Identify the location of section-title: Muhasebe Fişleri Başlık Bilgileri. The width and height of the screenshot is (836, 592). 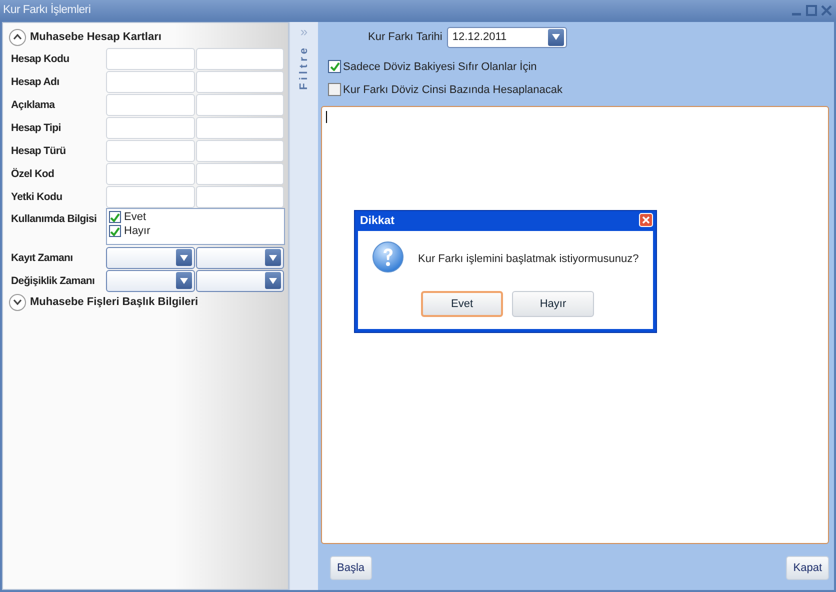
(114, 302).